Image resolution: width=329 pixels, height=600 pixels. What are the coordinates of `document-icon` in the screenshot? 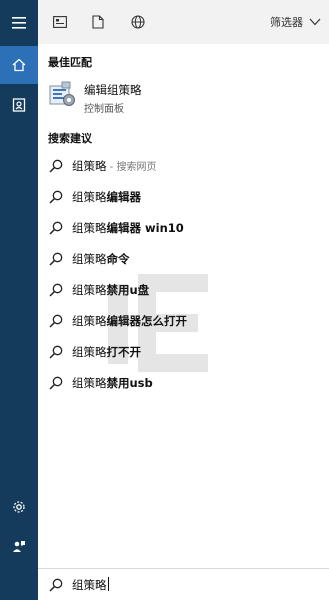 It's located at (98, 22).